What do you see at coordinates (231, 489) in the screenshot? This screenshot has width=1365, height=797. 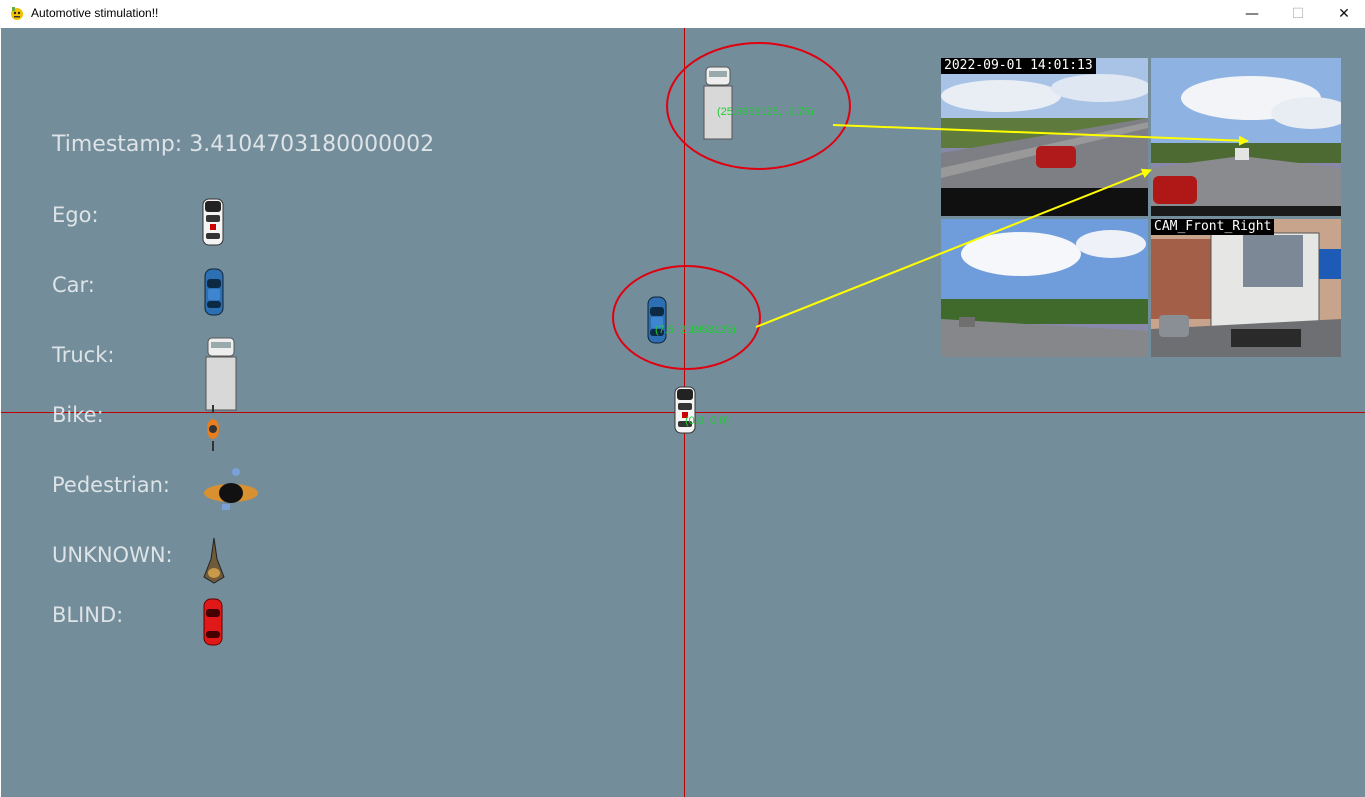 I see `pedestrian-icon` at bounding box center [231, 489].